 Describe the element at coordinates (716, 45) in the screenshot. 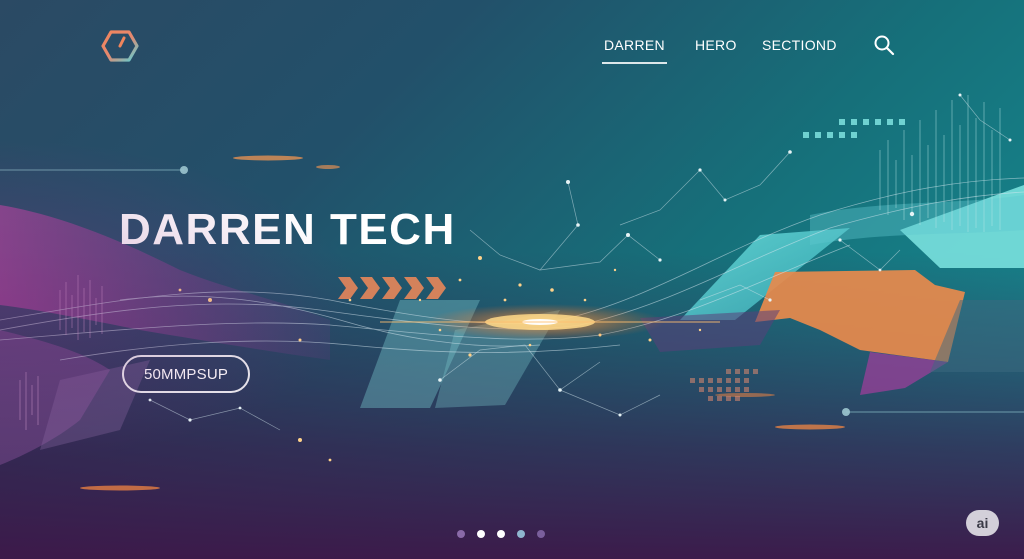

I see `nav-item-hero: HERO` at that location.